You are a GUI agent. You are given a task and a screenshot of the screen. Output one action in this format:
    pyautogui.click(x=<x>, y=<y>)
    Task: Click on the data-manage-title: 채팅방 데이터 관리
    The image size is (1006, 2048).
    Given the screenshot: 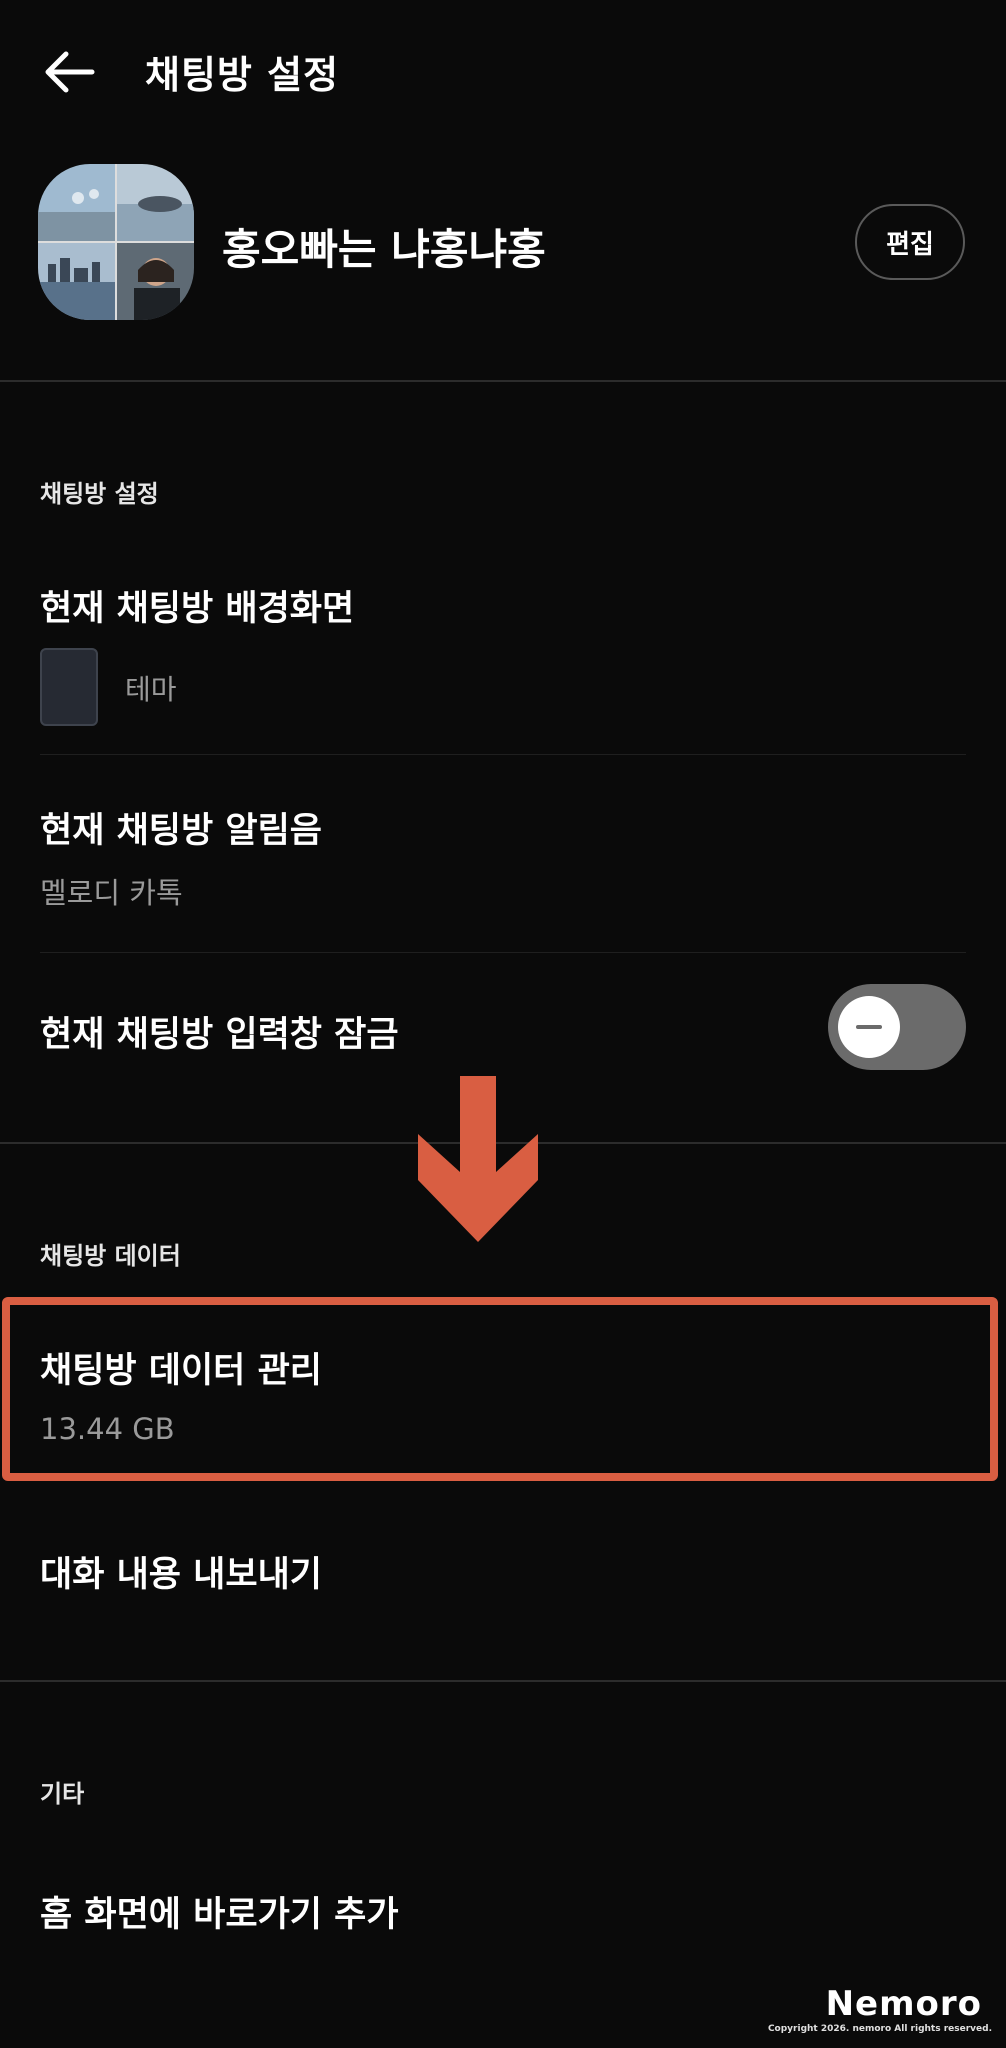 What is the action you would take?
    pyautogui.click(x=181, y=1371)
    